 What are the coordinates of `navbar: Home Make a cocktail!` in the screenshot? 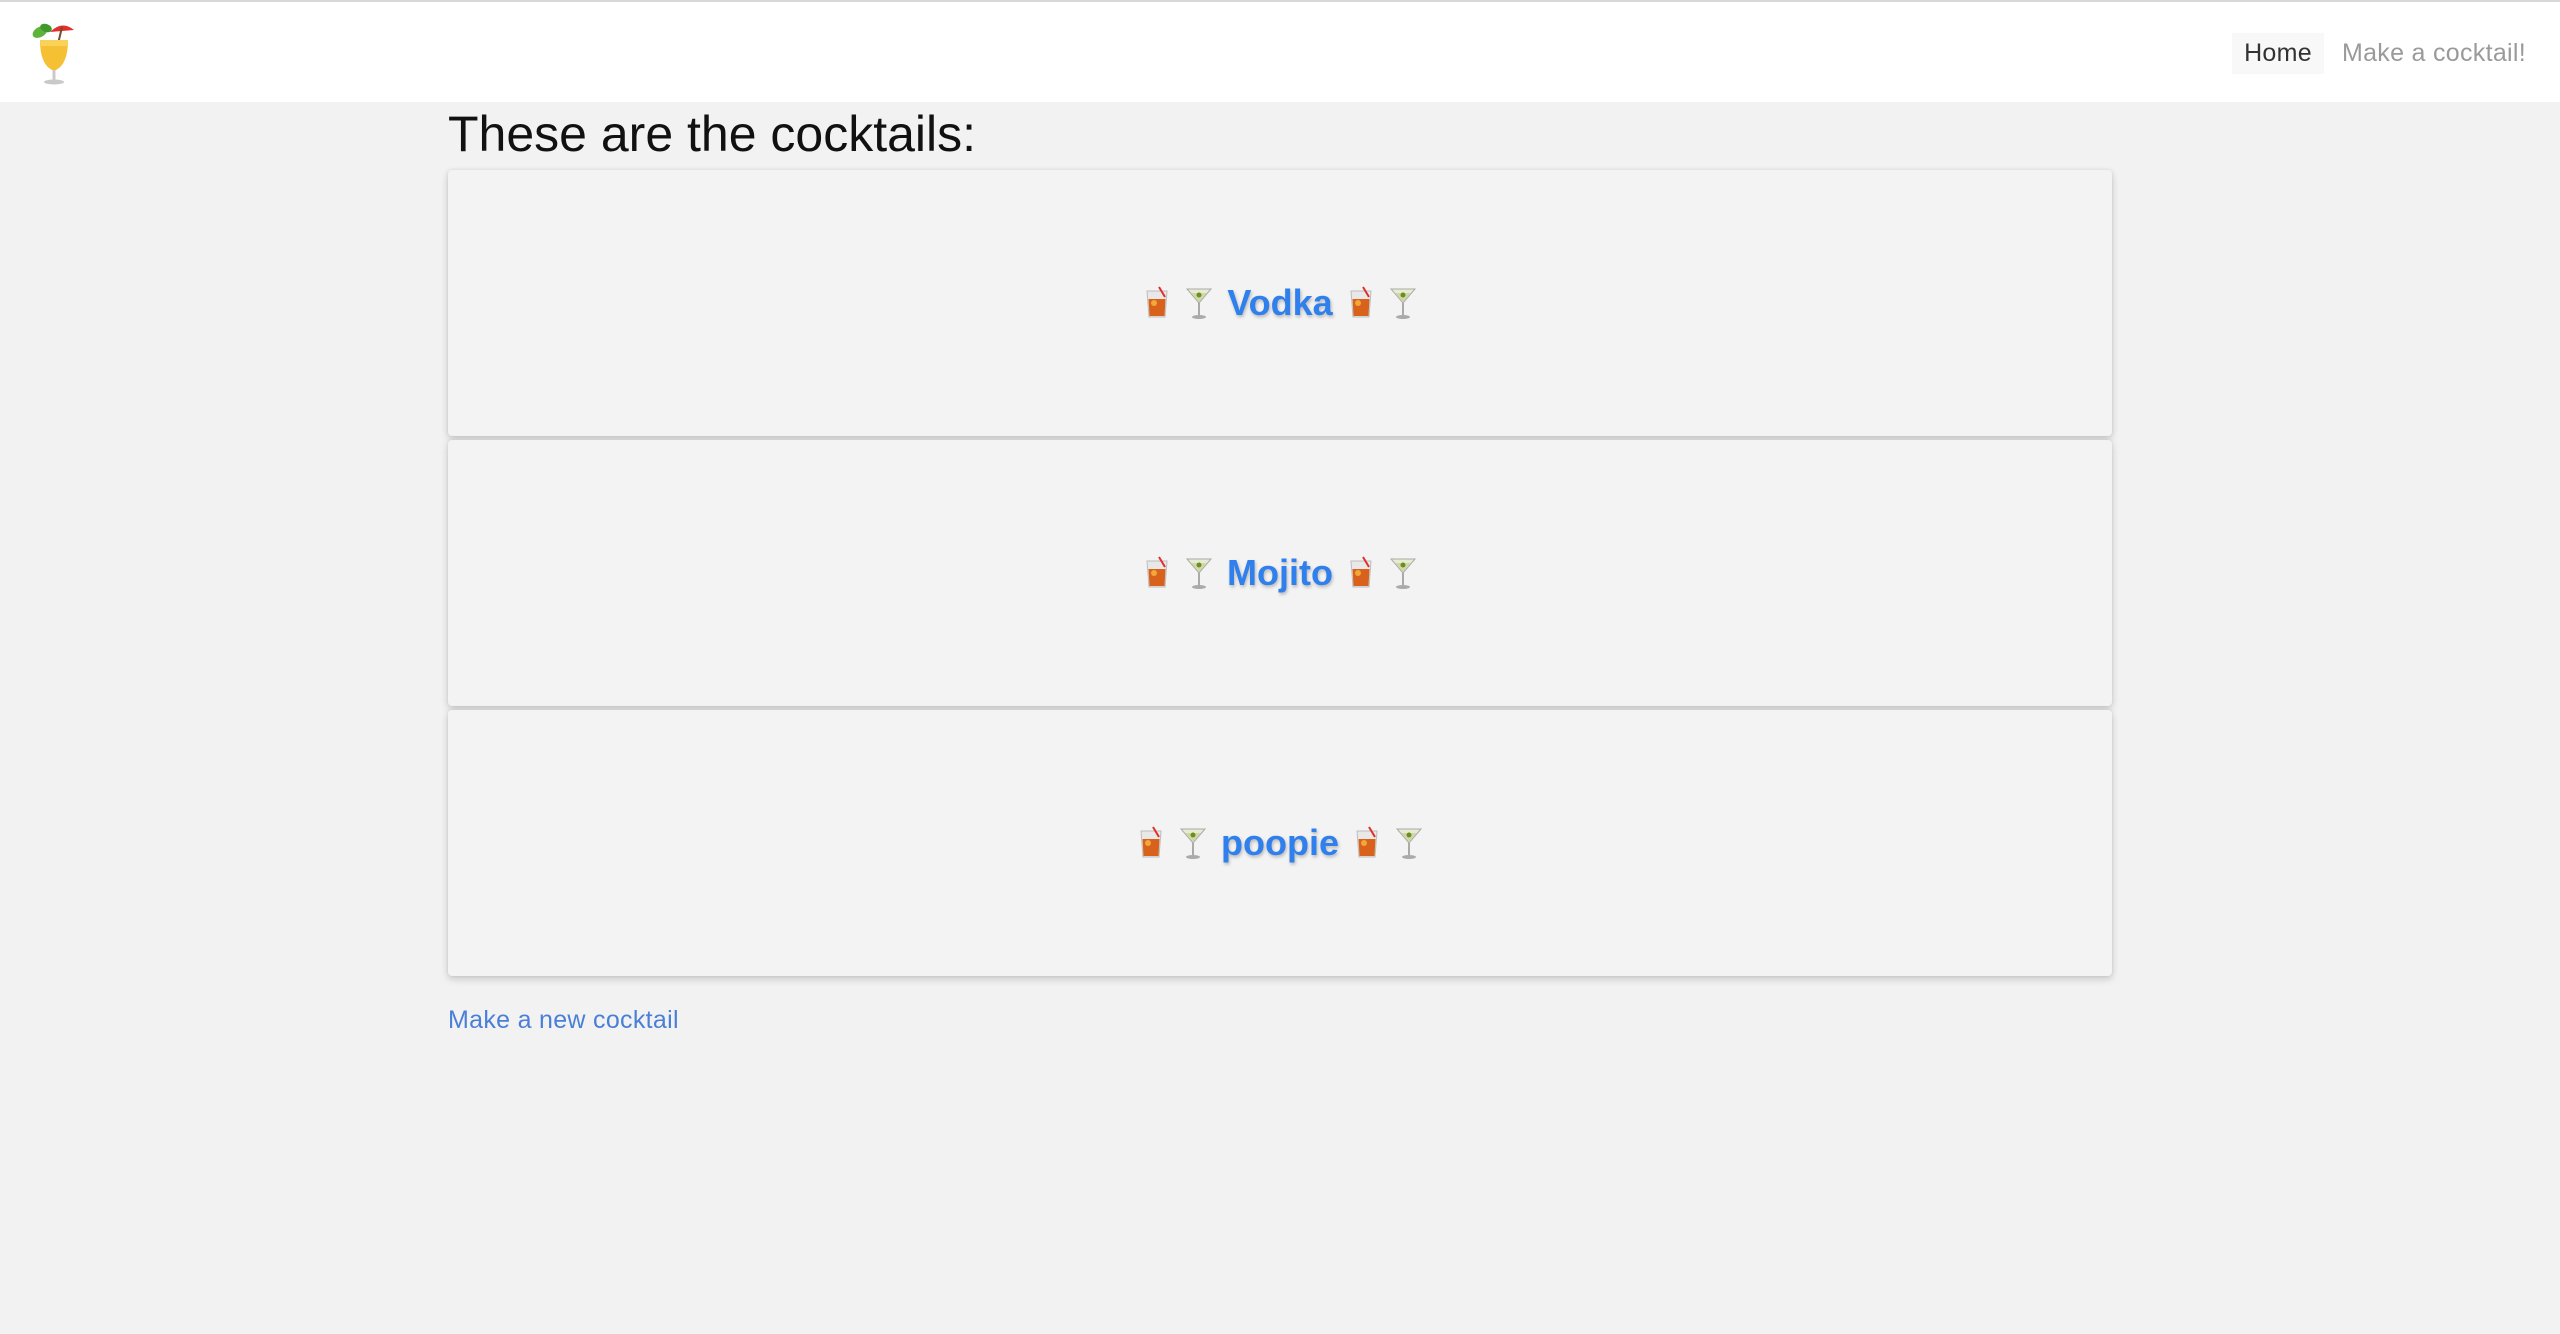 It's located at (1280, 52).